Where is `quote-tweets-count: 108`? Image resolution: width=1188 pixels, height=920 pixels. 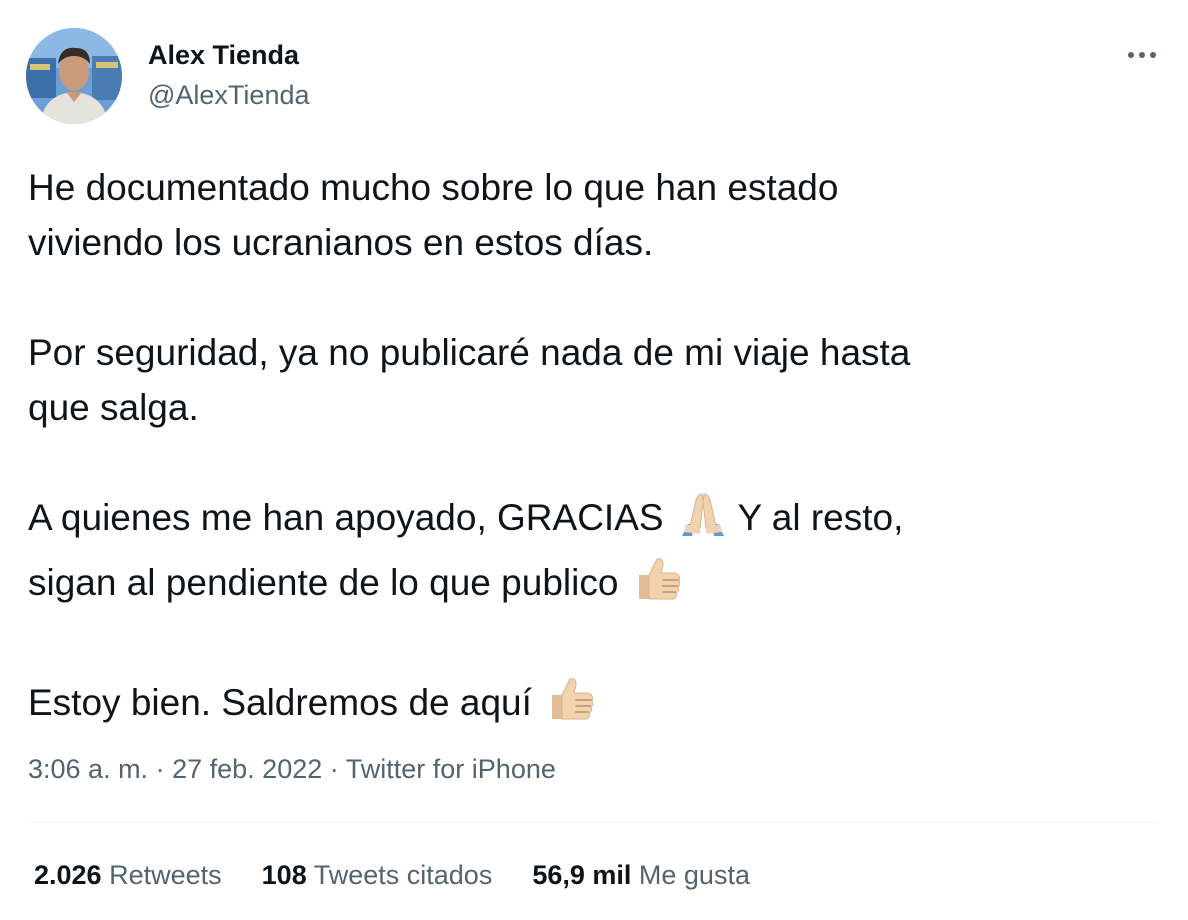 quote-tweets-count: 108 is located at coordinates (284, 875).